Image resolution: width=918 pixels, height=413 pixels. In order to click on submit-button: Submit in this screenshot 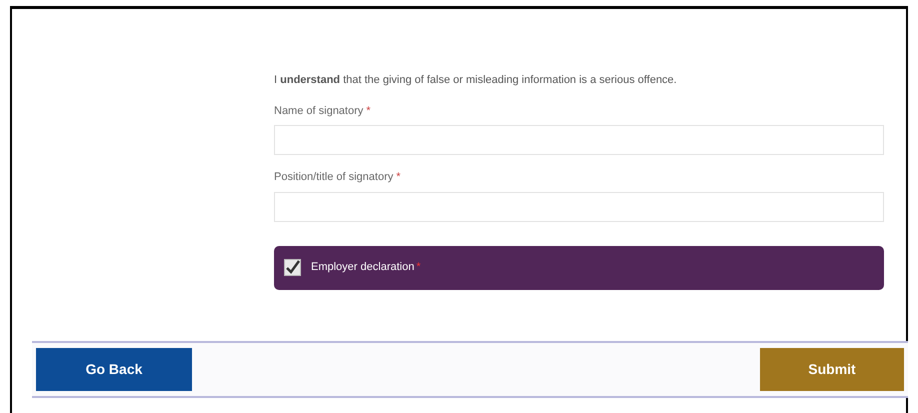, I will do `click(832, 369)`.